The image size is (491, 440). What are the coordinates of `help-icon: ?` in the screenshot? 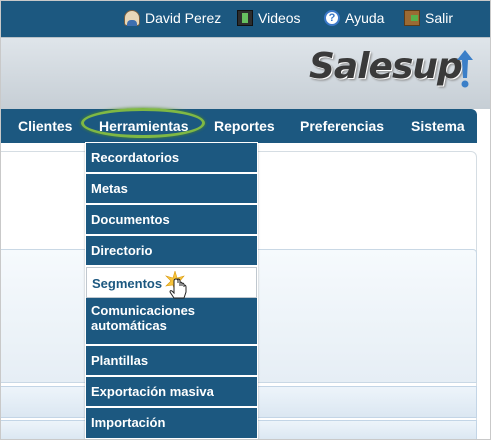 It's located at (332, 18).